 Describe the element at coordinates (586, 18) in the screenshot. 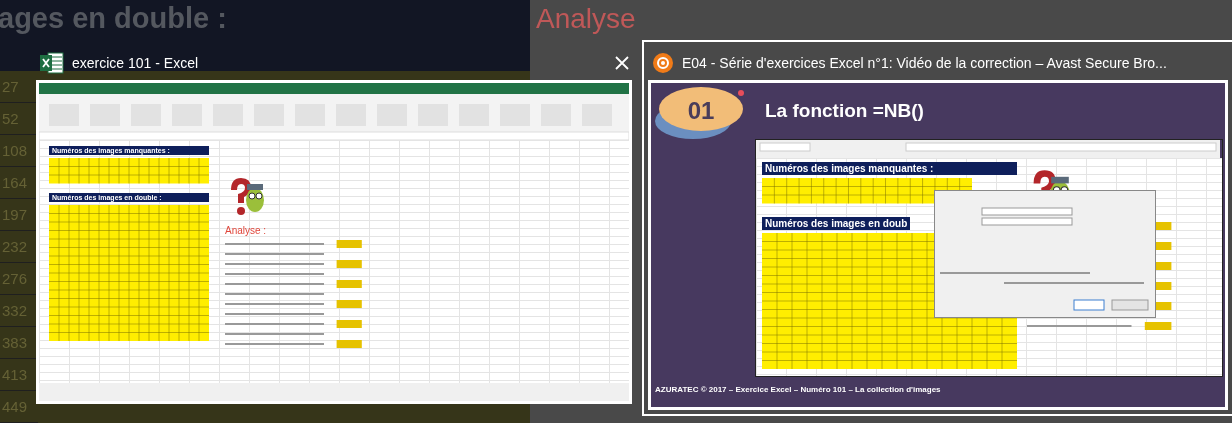

I see `background-analysis-heading: Analyse` at that location.